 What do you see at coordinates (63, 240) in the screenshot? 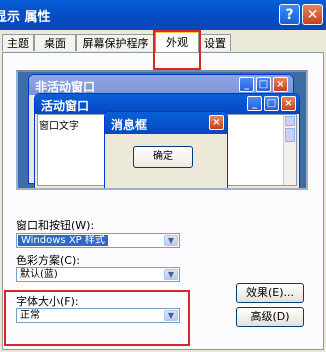
I see `windows-buttons-value: Windows XP 样式` at bounding box center [63, 240].